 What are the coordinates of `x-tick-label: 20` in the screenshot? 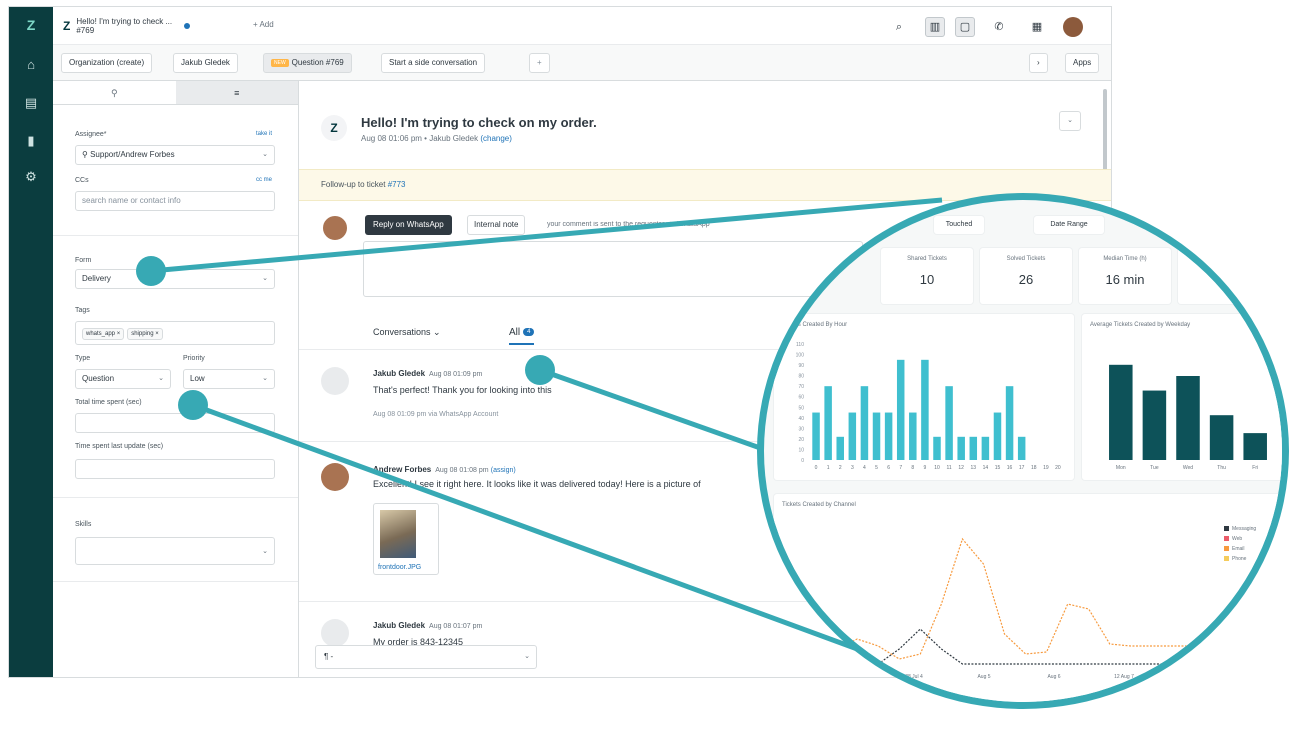 It's located at (1058, 468).